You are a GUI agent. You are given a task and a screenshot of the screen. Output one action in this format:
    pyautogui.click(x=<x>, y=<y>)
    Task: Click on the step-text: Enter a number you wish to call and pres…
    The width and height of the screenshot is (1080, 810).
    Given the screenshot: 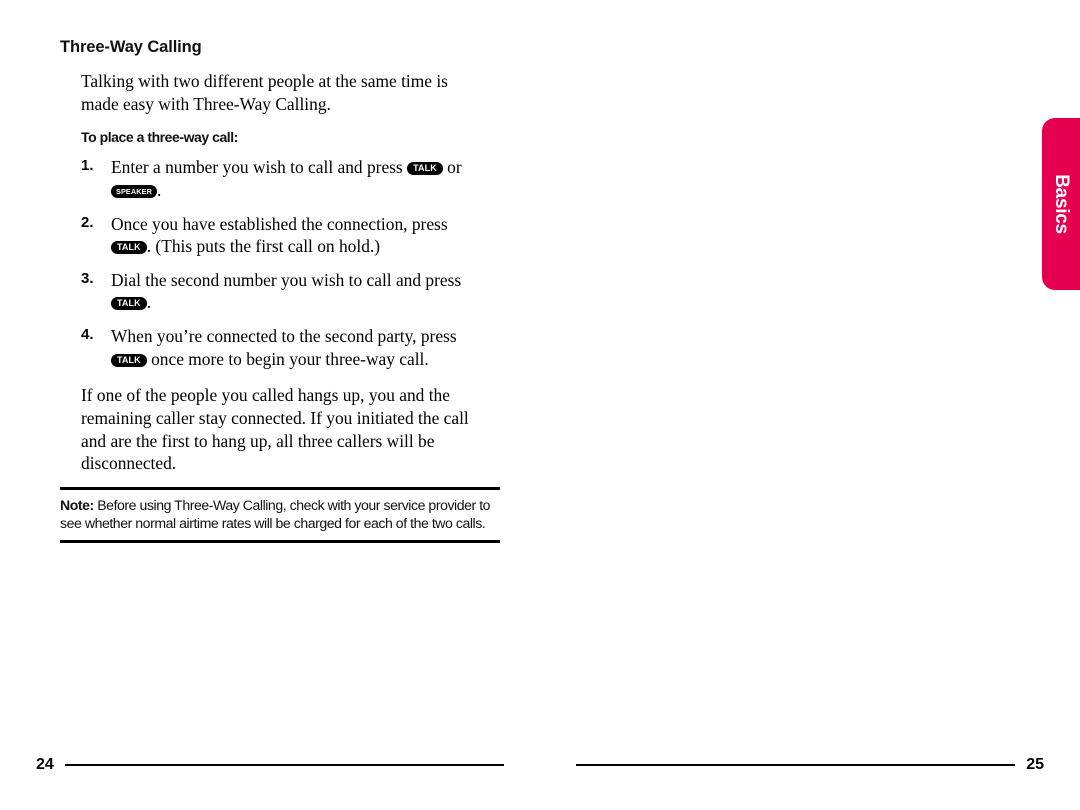 What is the action you would take?
    pyautogui.click(x=259, y=167)
    